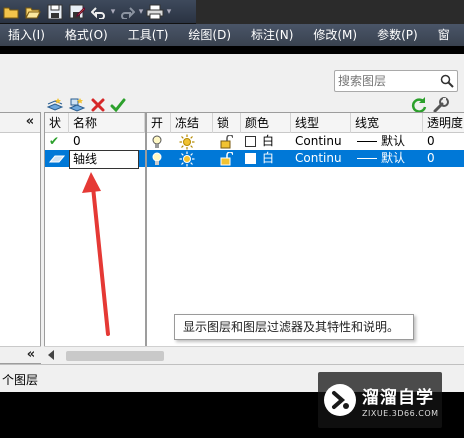 The height and width of the screenshot is (438, 464). What do you see at coordinates (20, 355) in the screenshot?
I see `filter-pane-footer: «` at bounding box center [20, 355].